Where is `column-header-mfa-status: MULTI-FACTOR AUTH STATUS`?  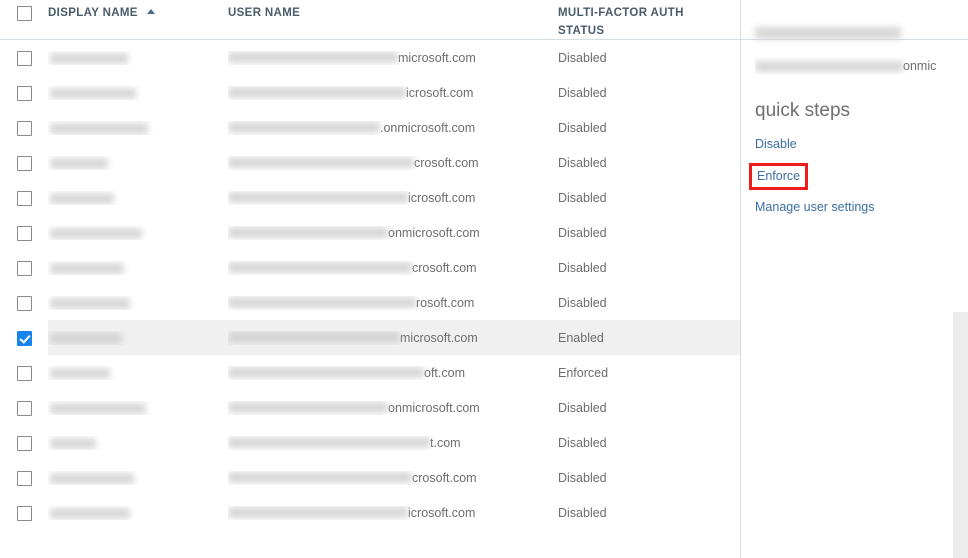 column-header-mfa-status: MULTI-FACTOR AUTH STATUS is located at coordinates (649, 22).